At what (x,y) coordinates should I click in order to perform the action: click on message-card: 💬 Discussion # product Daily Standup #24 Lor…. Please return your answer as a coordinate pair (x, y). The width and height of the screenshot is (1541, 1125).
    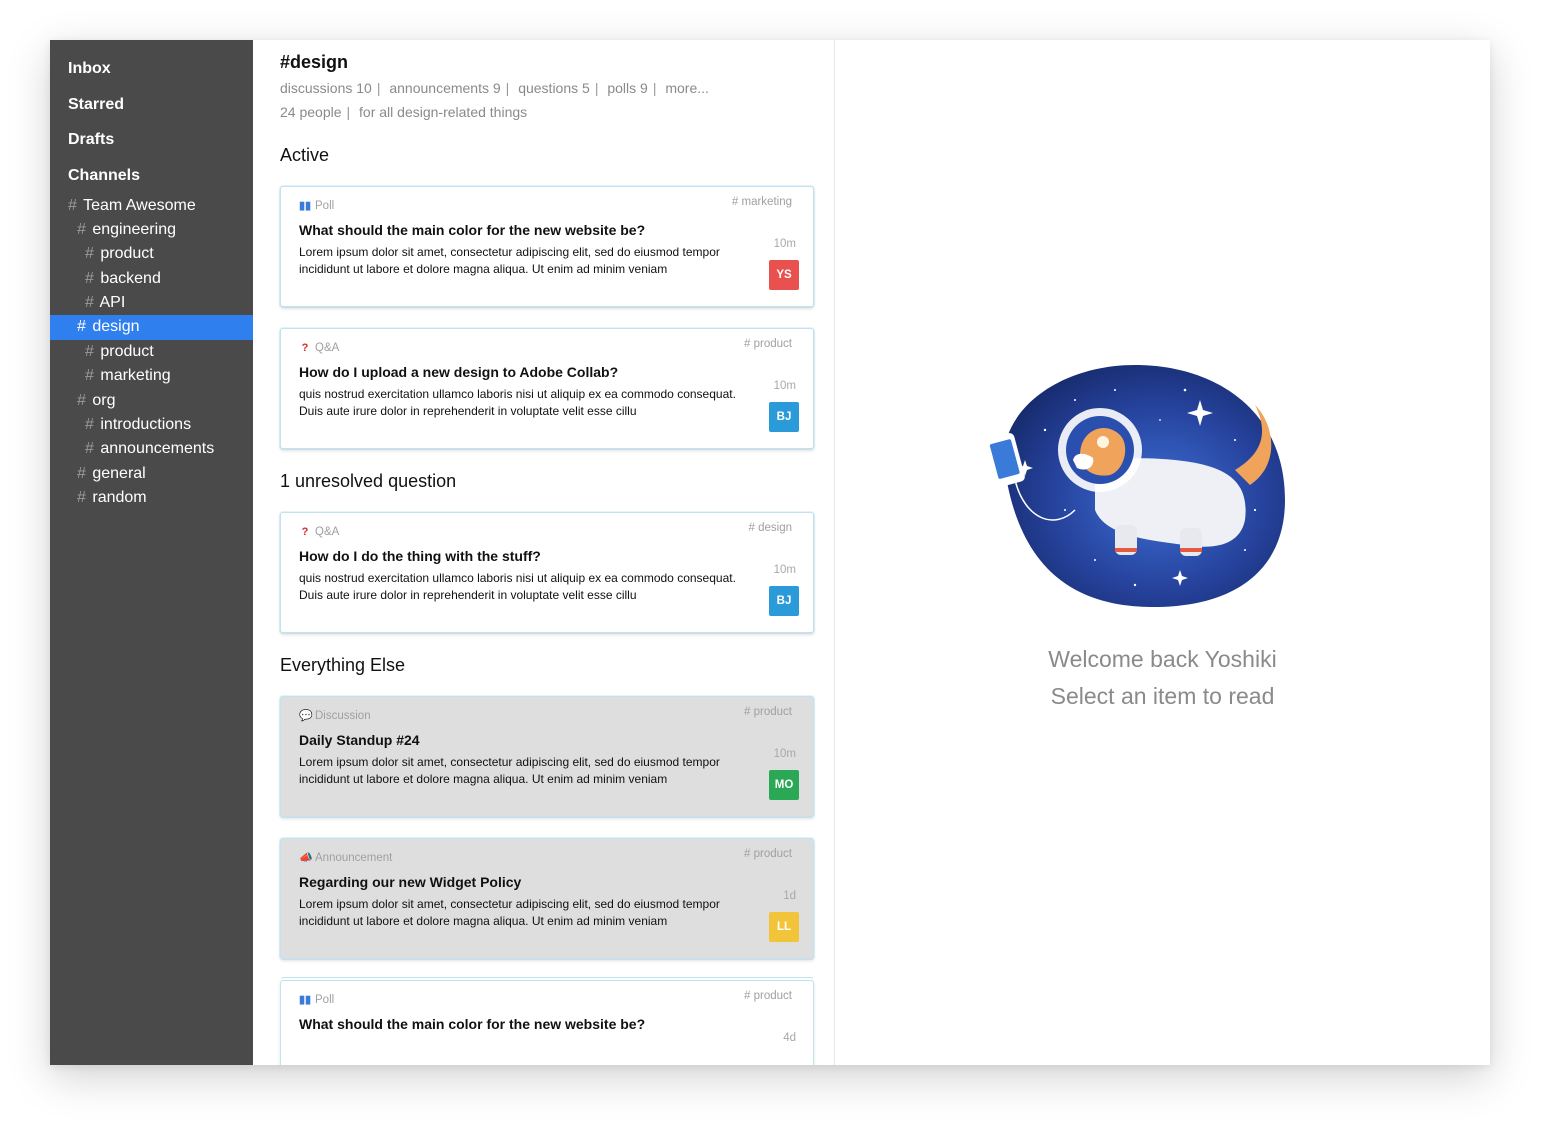
    Looking at the image, I should click on (547, 756).